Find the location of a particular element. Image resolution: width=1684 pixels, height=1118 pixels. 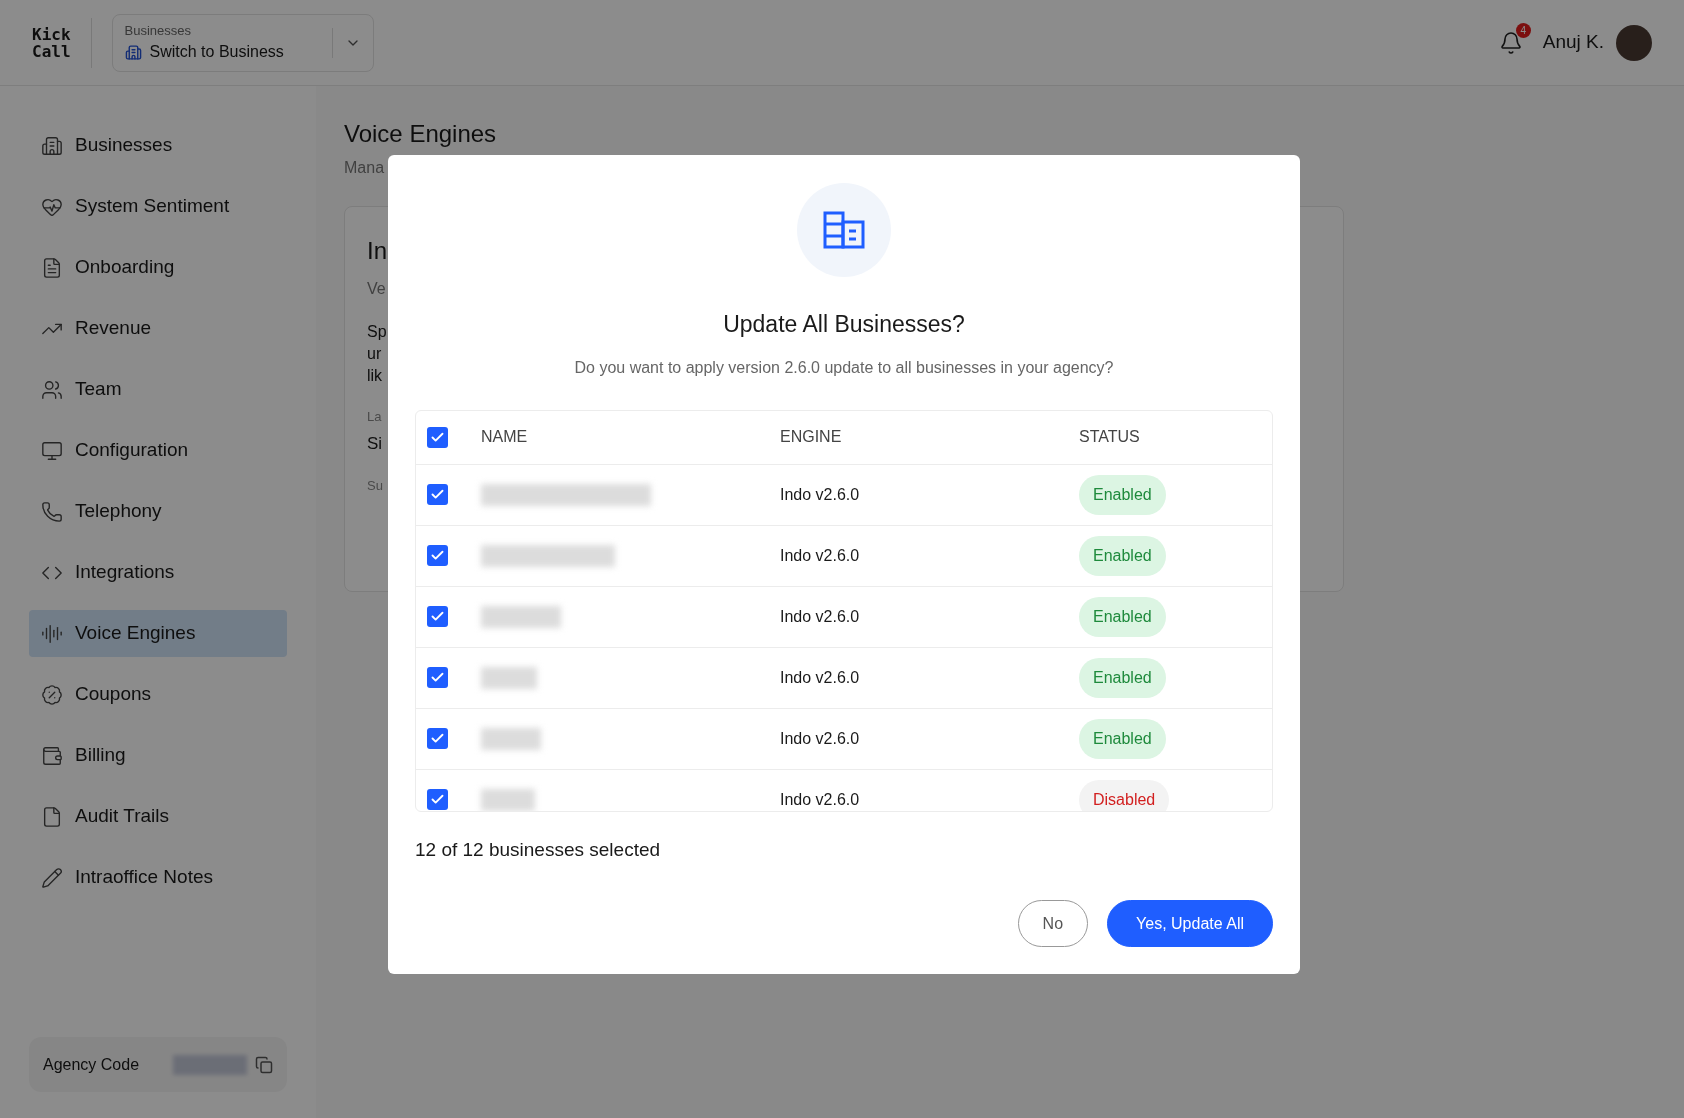

field-label: La is located at coordinates (374, 417).